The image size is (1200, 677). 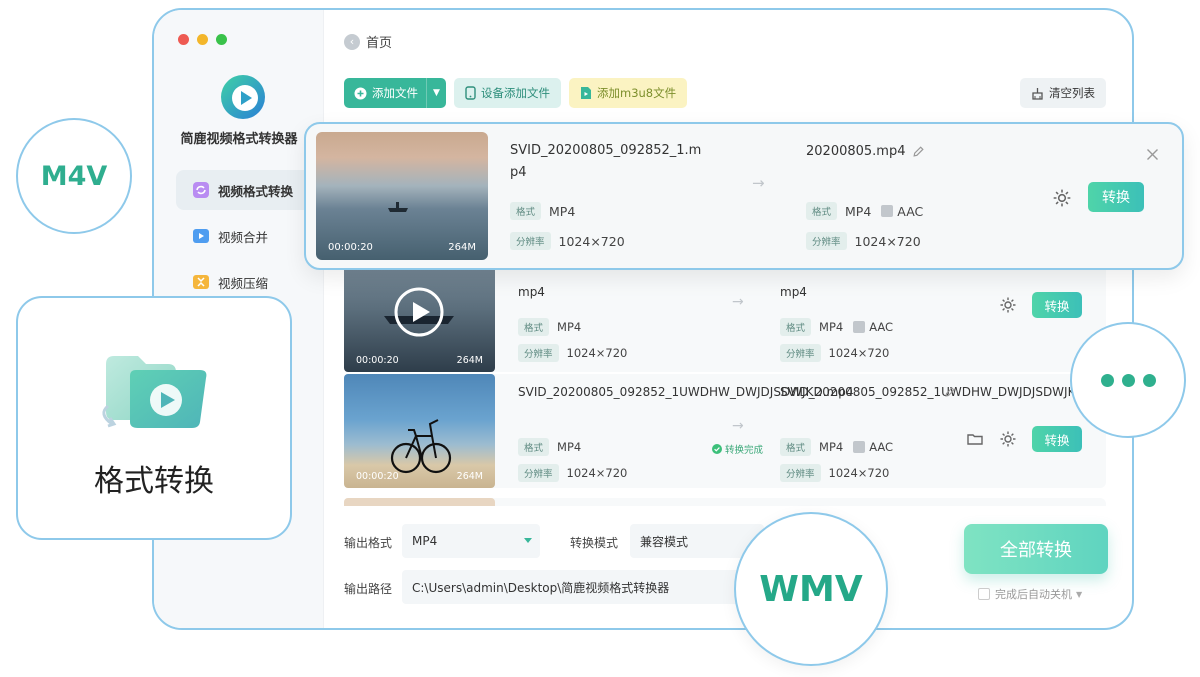 What do you see at coordinates (1152, 154) in the screenshot?
I see `close-icon` at bounding box center [1152, 154].